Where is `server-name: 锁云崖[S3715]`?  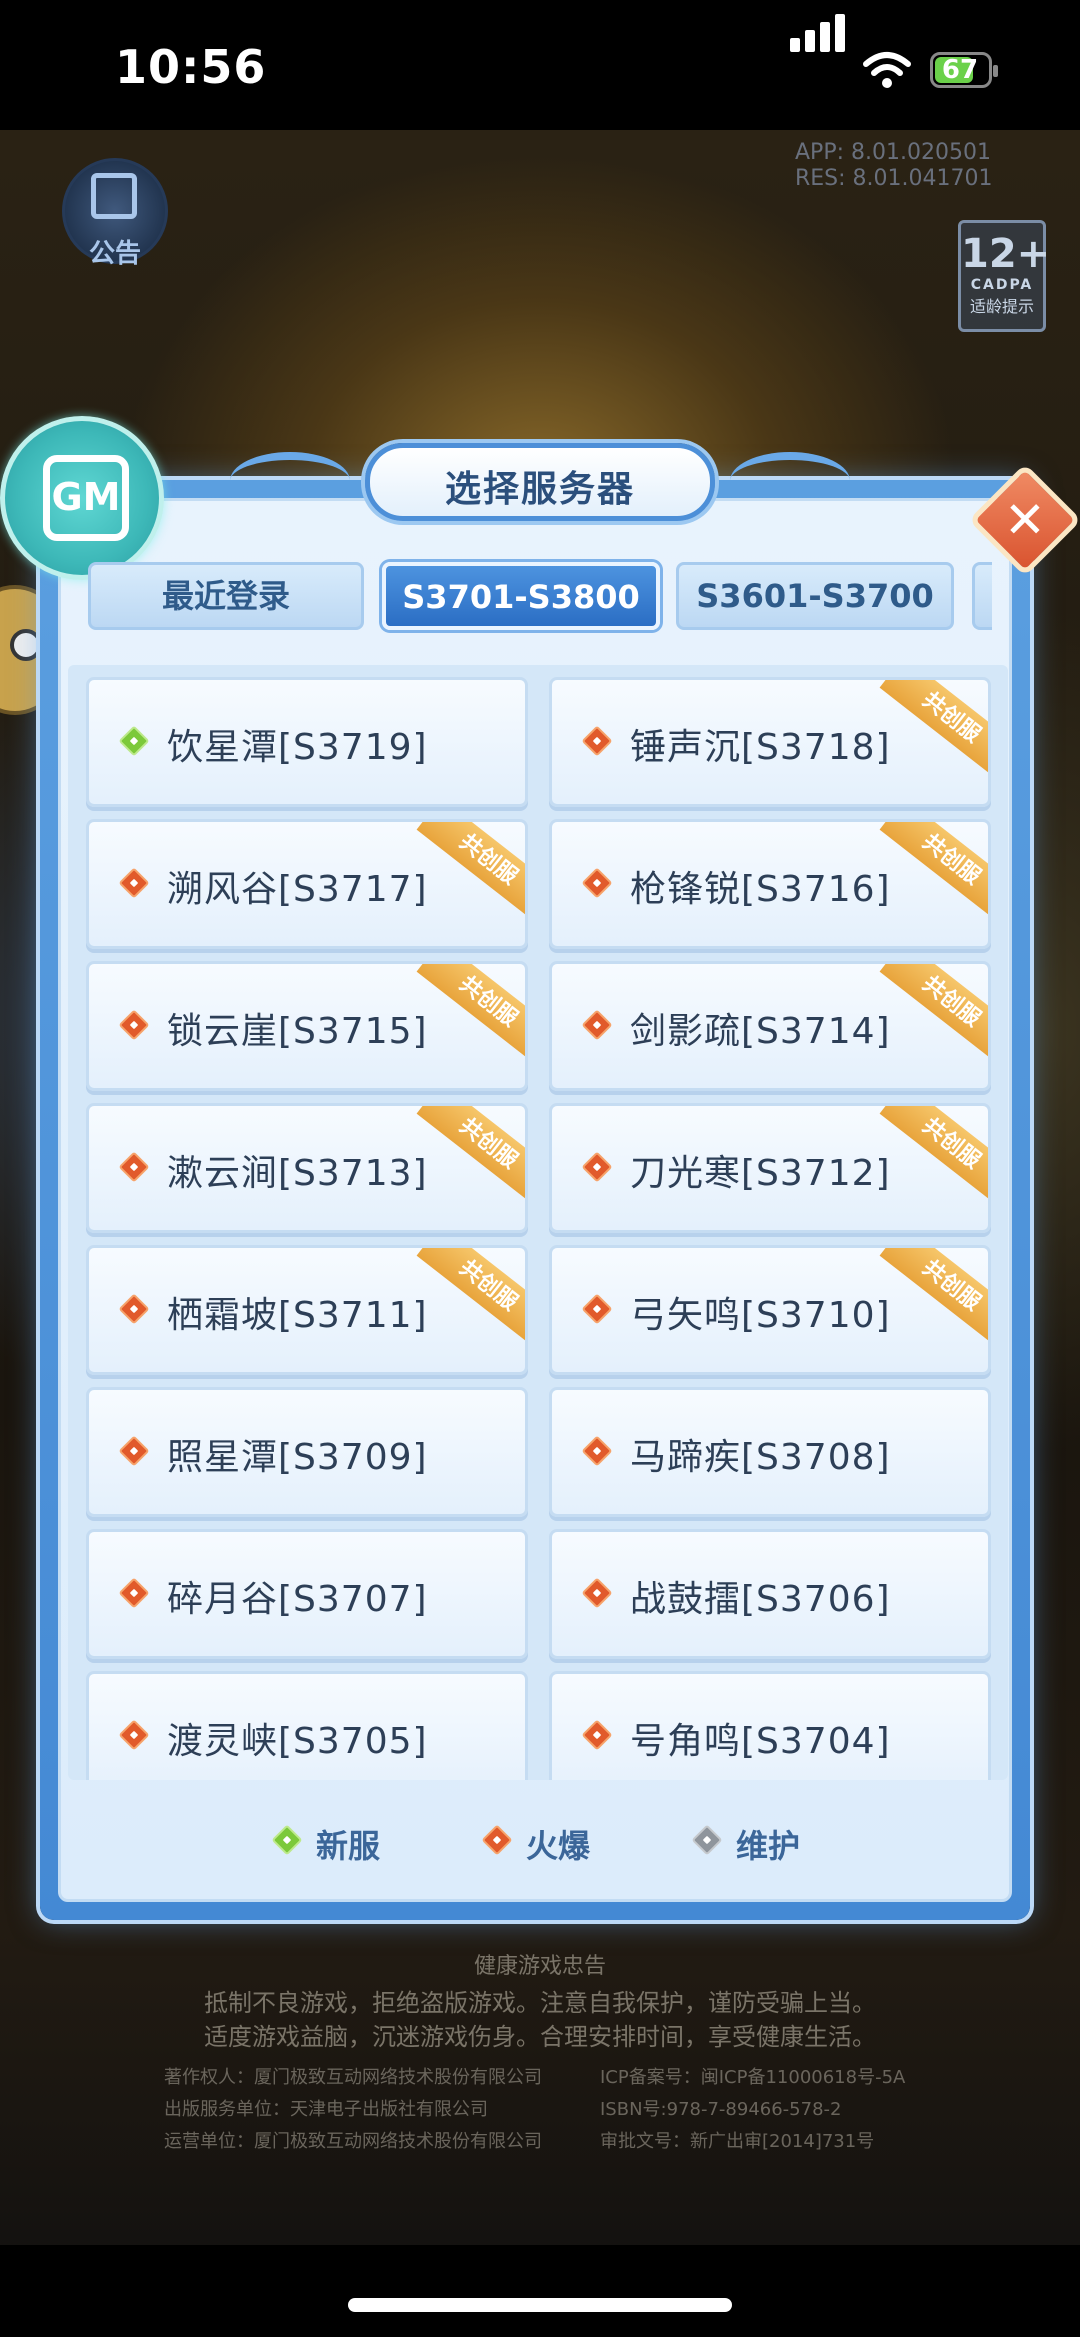
server-name: 锁云崖[S3715] is located at coordinates (297, 1031).